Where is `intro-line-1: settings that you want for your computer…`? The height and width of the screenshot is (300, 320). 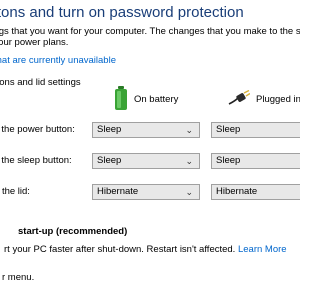 intro-line-1: settings that you want for your computer… is located at coordinates (150, 31).